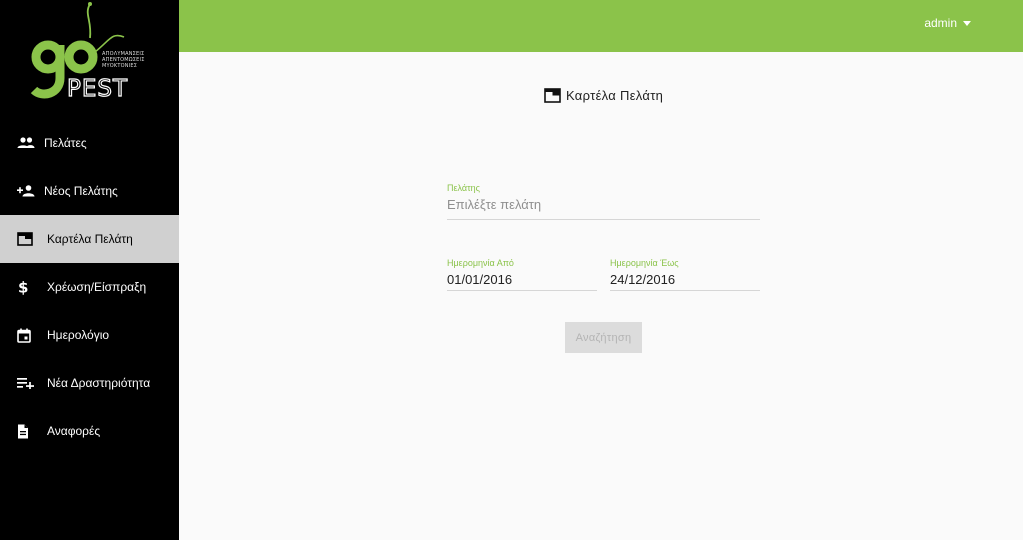 The width and height of the screenshot is (1023, 540). Describe the element at coordinates (603, 219) in the screenshot. I see `customer-underline` at that location.